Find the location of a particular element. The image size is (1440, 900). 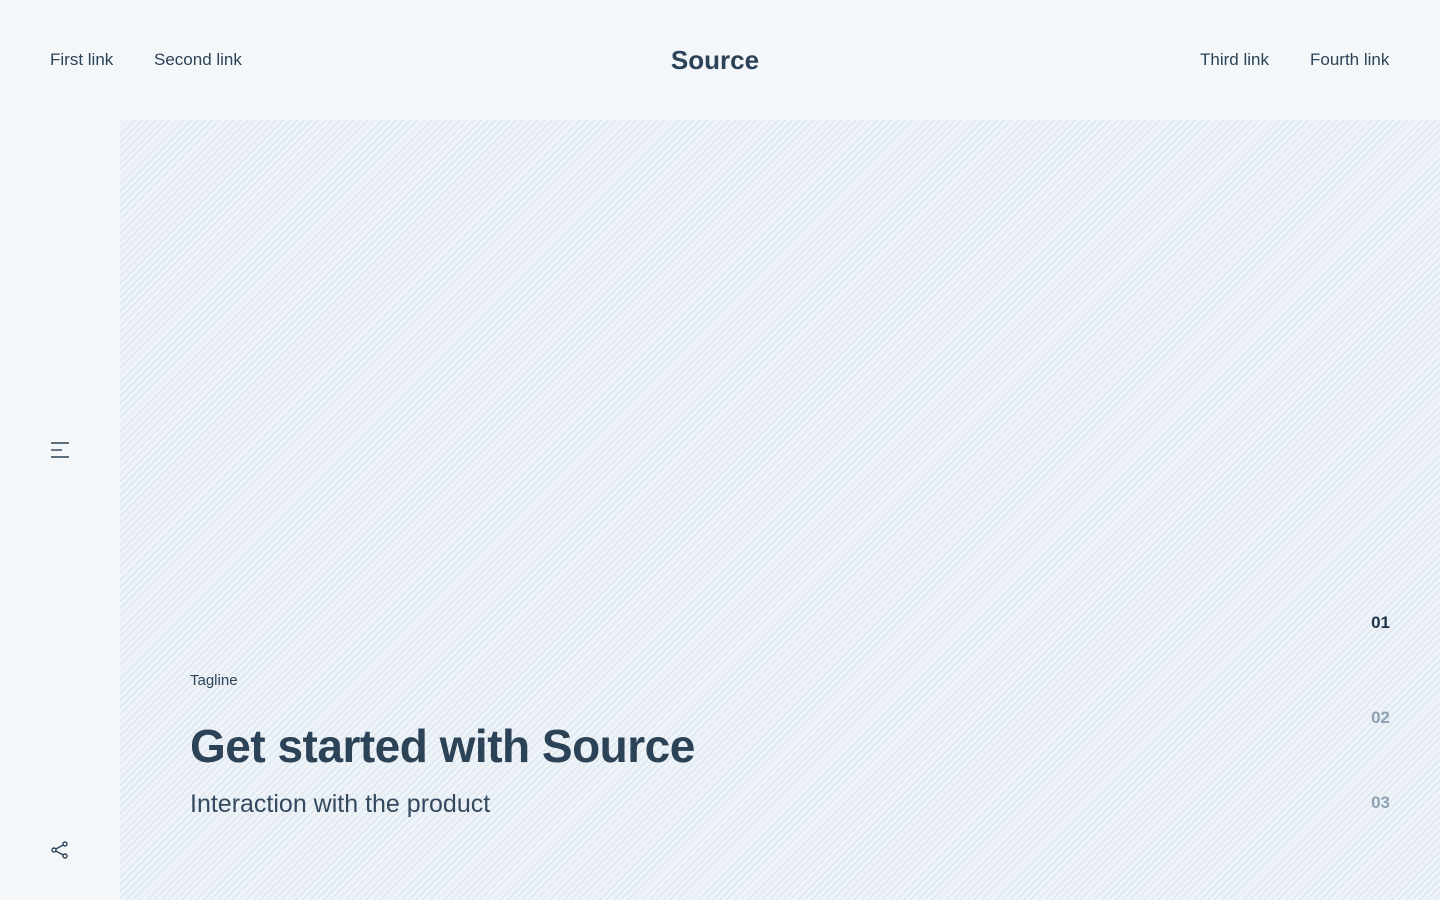

nav-link-third: Third link is located at coordinates (1234, 60).